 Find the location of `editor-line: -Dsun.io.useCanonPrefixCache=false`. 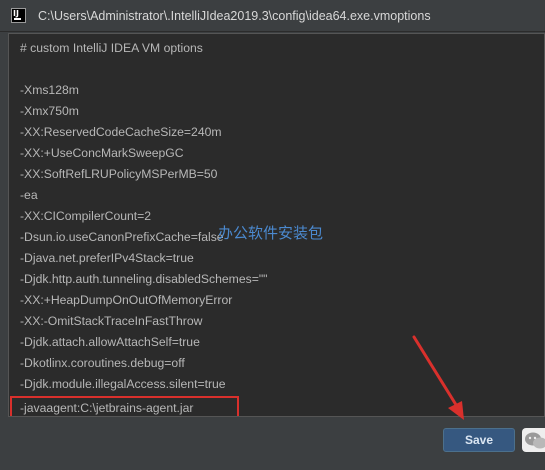

editor-line: -Dsun.io.useCanonPrefixCache=false is located at coordinates (122, 237).